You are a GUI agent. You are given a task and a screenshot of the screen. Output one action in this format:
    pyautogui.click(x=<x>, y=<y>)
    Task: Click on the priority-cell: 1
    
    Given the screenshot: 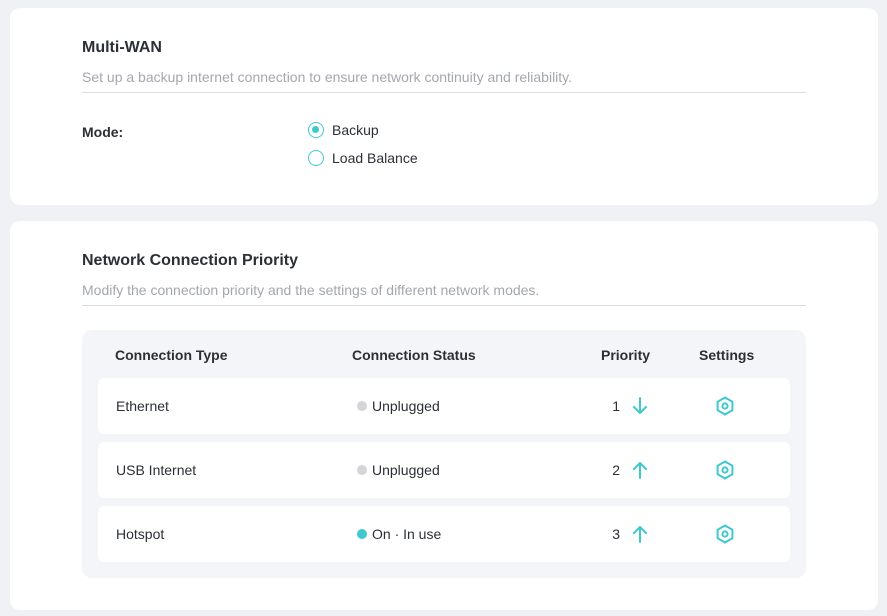 What is the action you would take?
    pyautogui.click(x=630, y=406)
    